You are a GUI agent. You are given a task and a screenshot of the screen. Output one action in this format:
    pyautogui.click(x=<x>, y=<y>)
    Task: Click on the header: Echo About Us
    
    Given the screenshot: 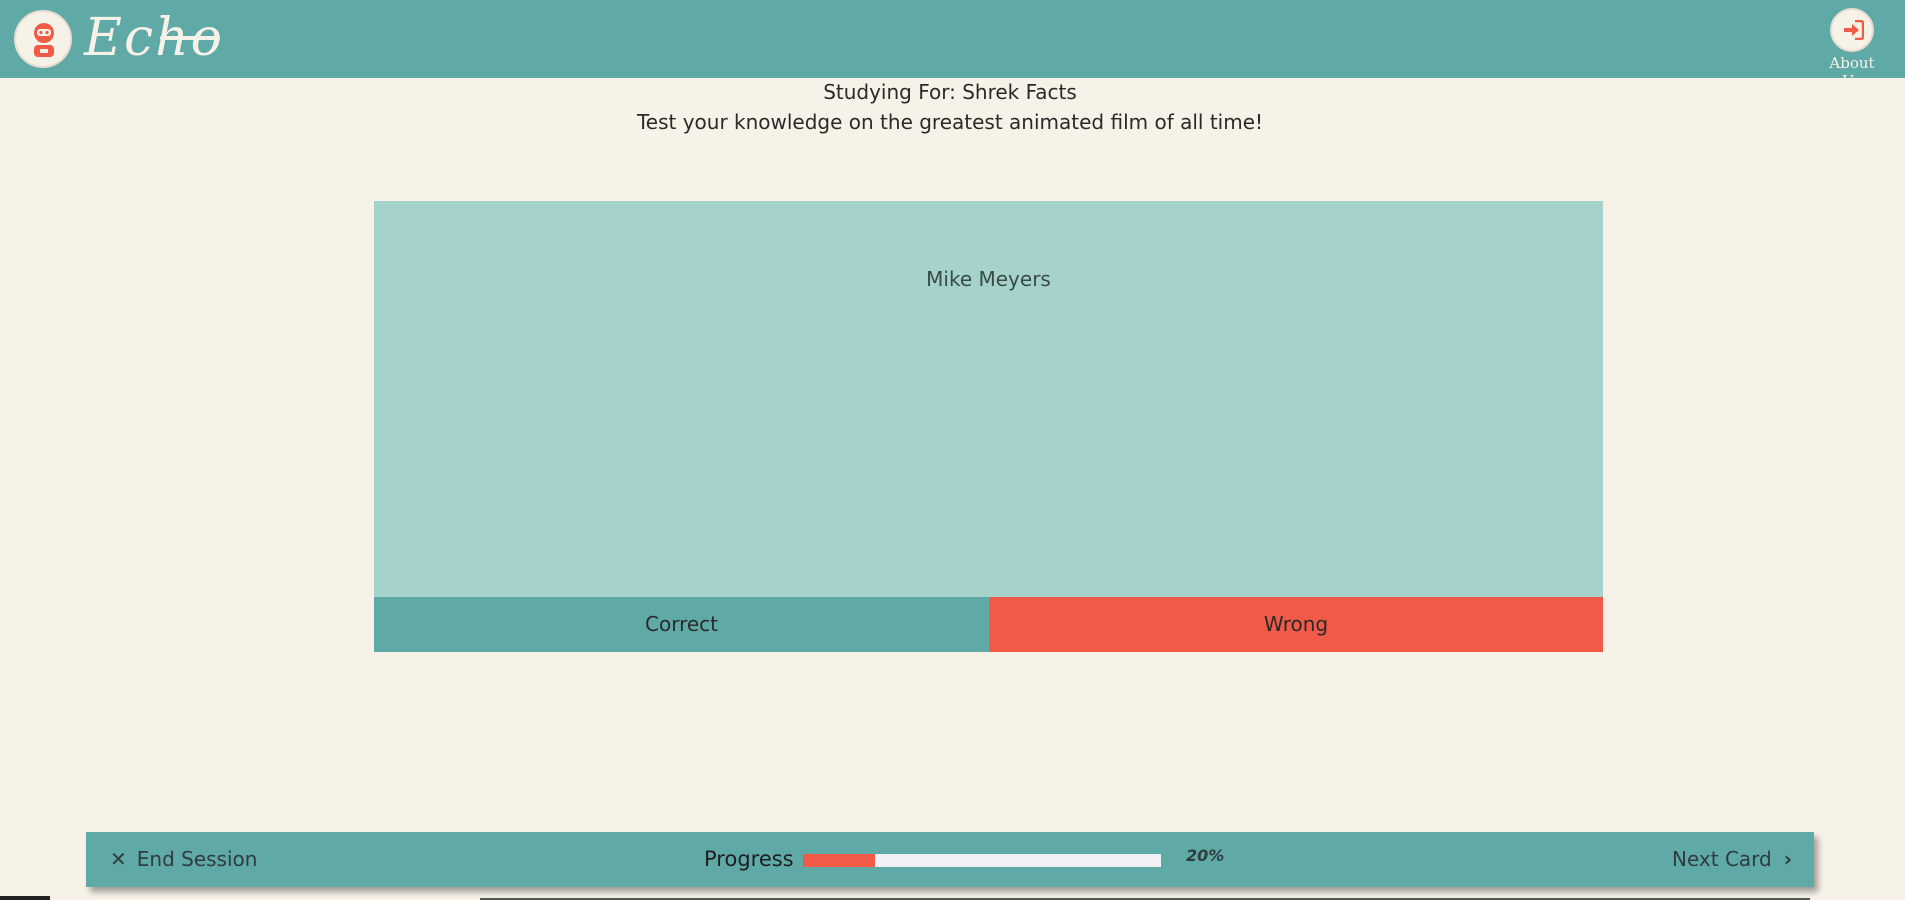 What is the action you would take?
    pyautogui.click(x=952, y=45)
    